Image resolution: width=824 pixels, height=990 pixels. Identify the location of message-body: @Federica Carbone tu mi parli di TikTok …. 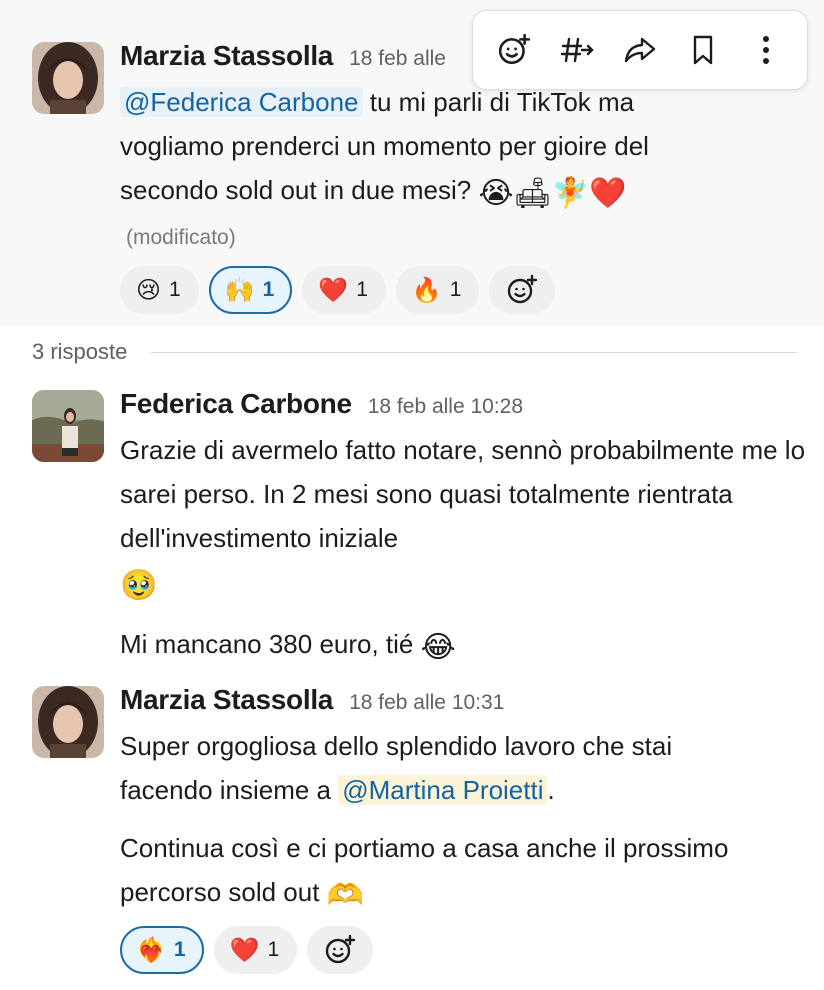
(420, 148).